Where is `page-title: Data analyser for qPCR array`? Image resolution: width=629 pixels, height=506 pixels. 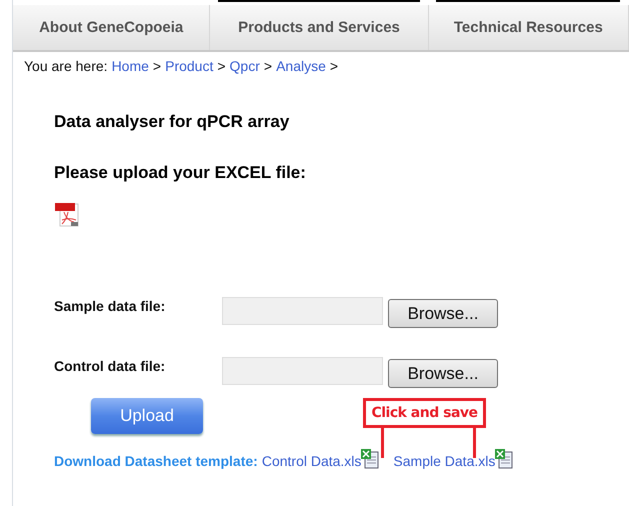
page-title: Data analyser for qPCR array is located at coordinates (172, 122).